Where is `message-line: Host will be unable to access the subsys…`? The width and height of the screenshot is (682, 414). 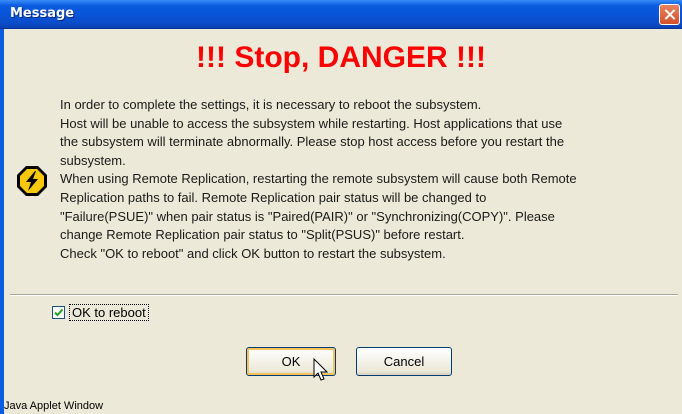
message-line: Host will be unable to access the subsys… is located at coordinates (311, 123).